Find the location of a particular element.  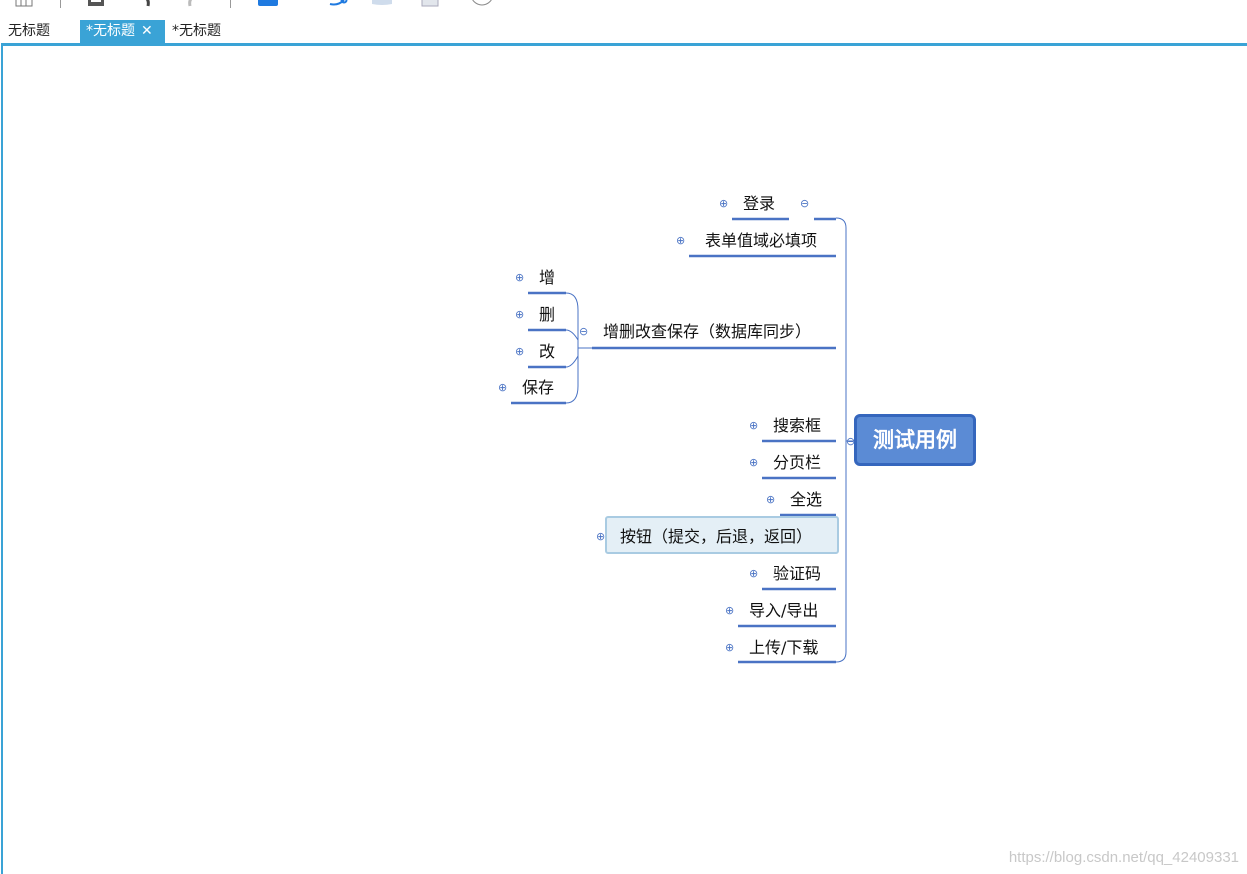

topic-crud-save: 增删改查保存（数据库同步） is located at coordinates (707, 332).